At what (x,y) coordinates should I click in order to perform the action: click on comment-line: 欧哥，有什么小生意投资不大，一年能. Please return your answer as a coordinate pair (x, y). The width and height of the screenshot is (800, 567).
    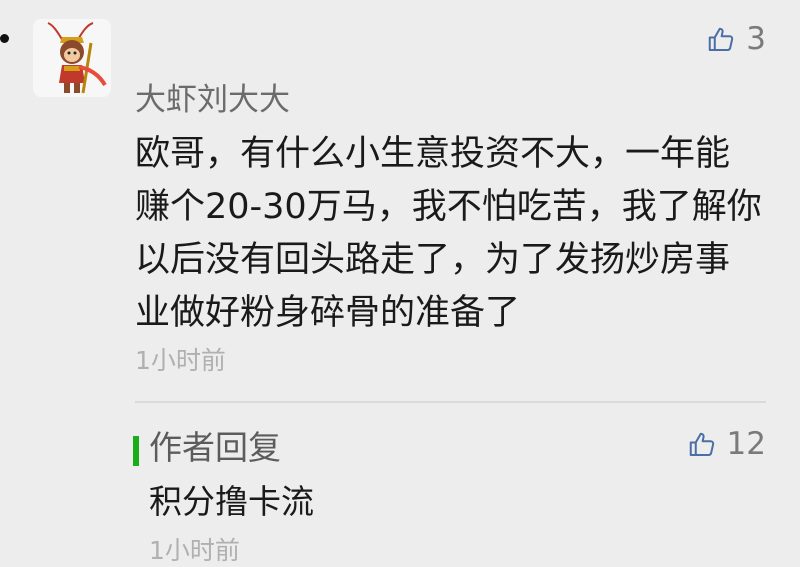
    Looking at the image, I should click on (433, 154).